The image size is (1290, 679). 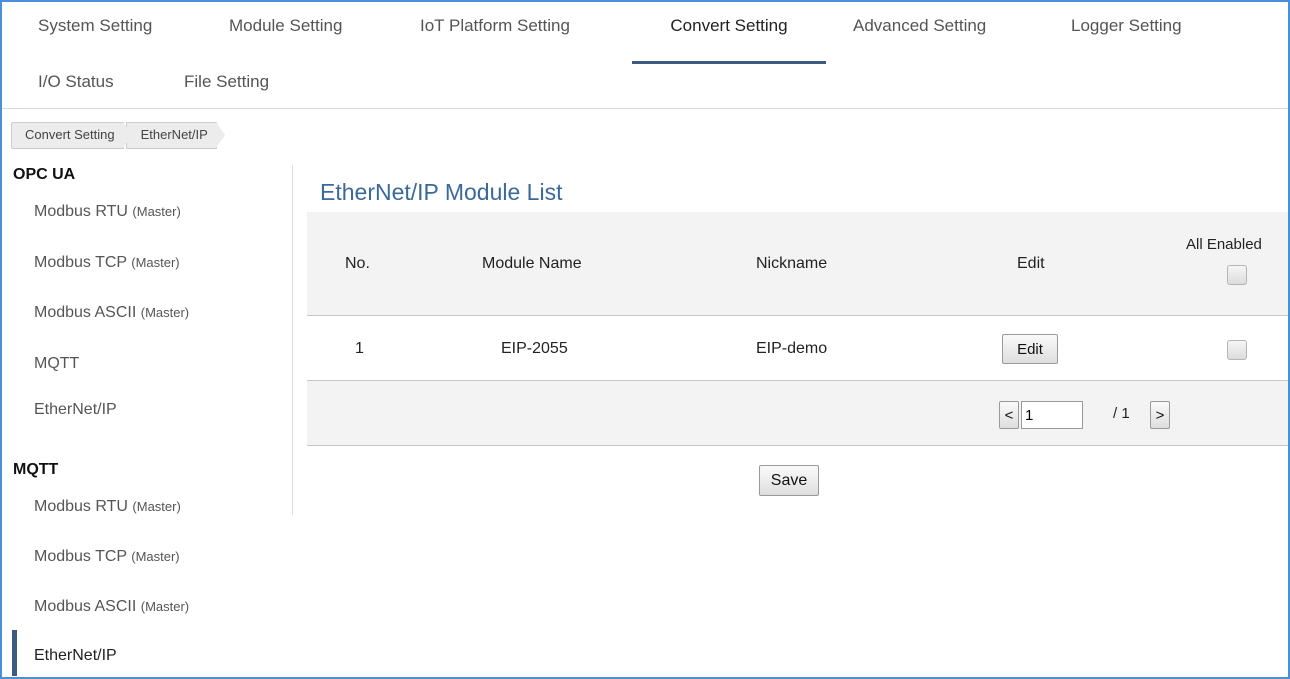 What do you see at coordinates (1030, 349) in the screenshot?
I see `edit-button: Edit` at bounding box center [1030, 349].